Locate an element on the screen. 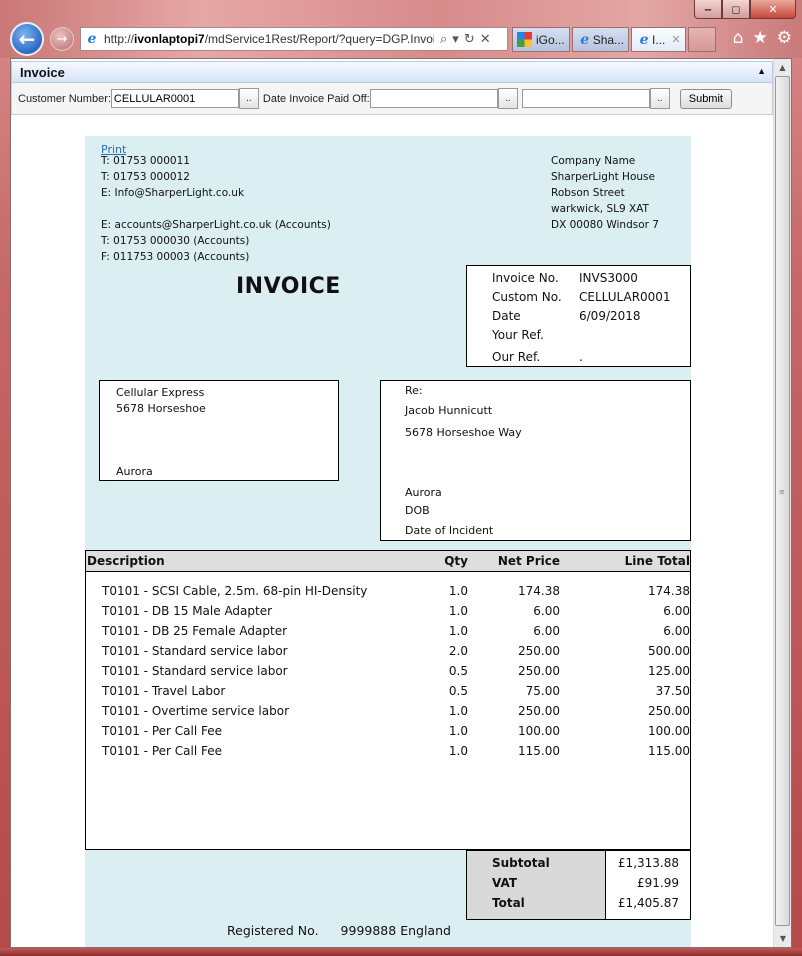  date-paid-label: Date Invoice Paid Off: is located at coordinates (316, 98).